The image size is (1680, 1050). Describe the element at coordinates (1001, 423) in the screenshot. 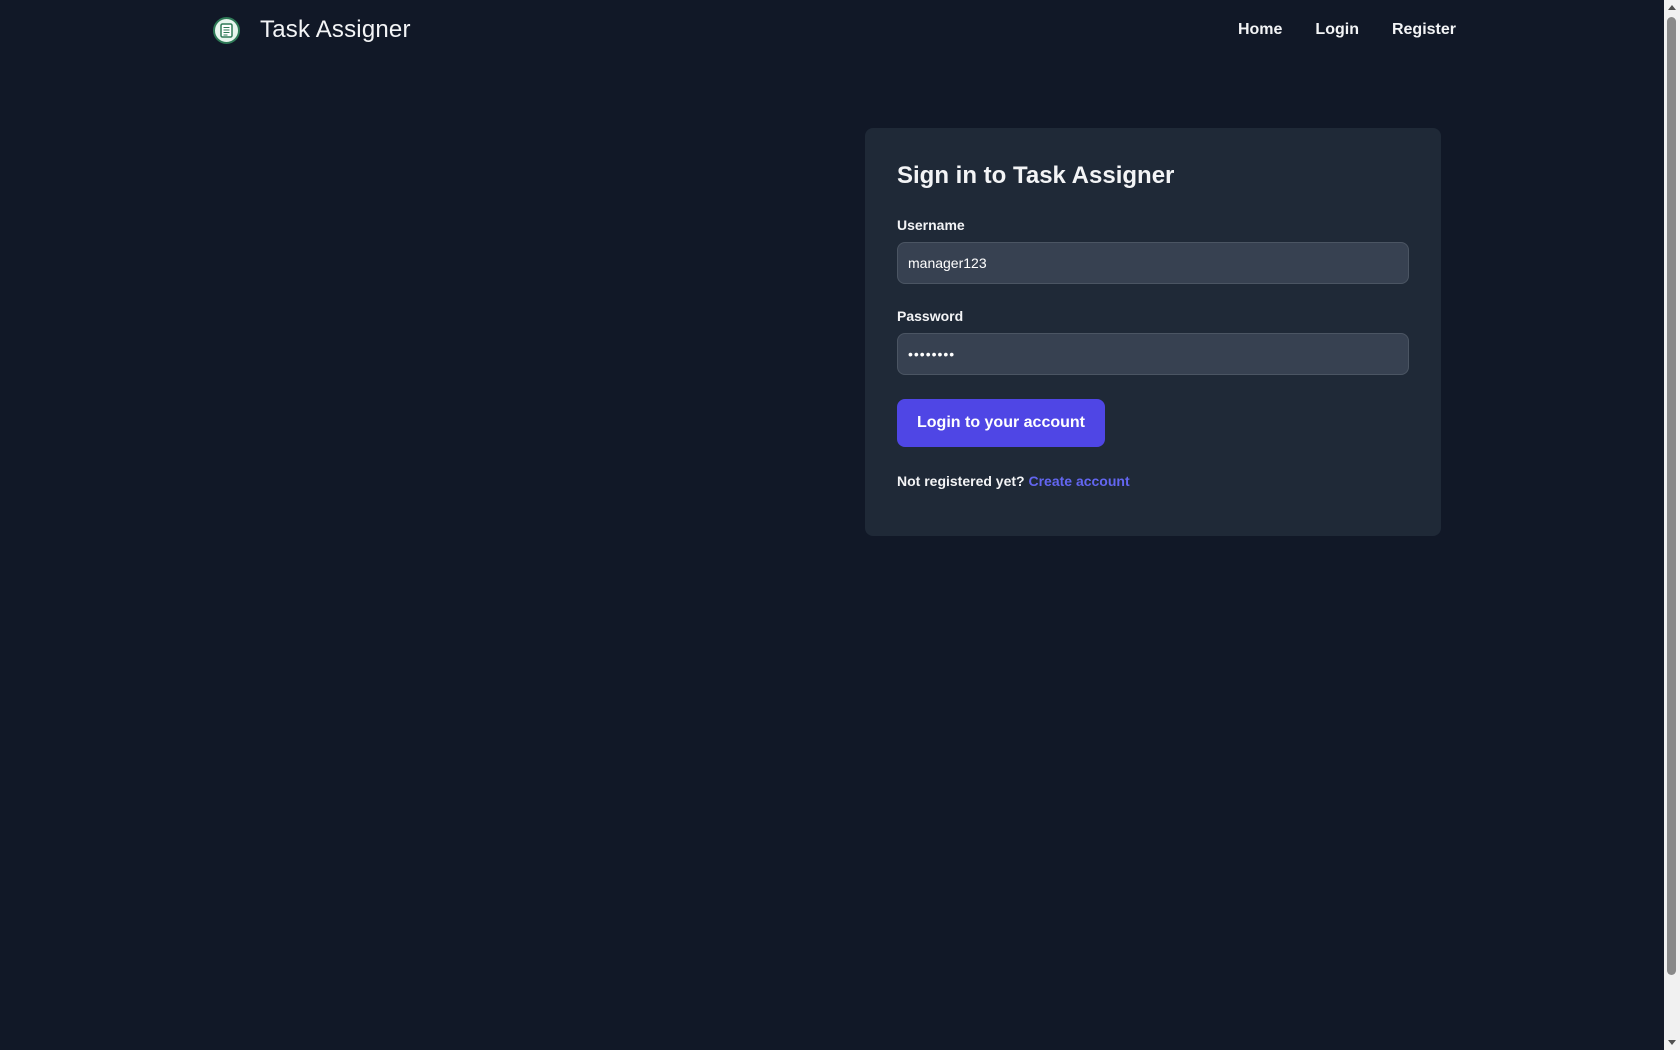

I see `login-submit-button: Login to your account` at that location.